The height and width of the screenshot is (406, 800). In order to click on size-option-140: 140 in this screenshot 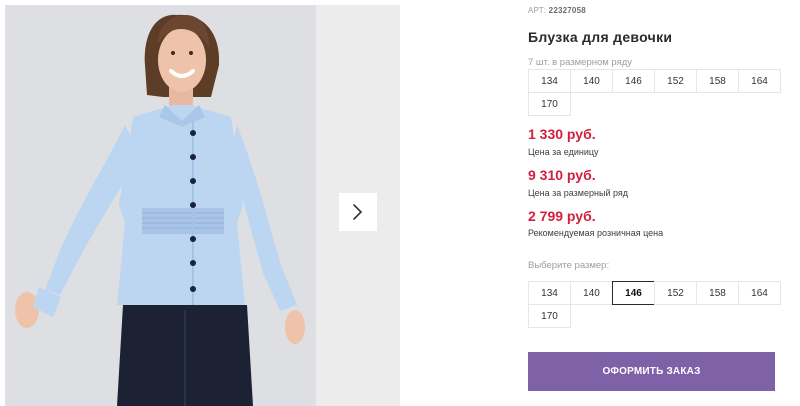, I will do `click(591, 293)`.